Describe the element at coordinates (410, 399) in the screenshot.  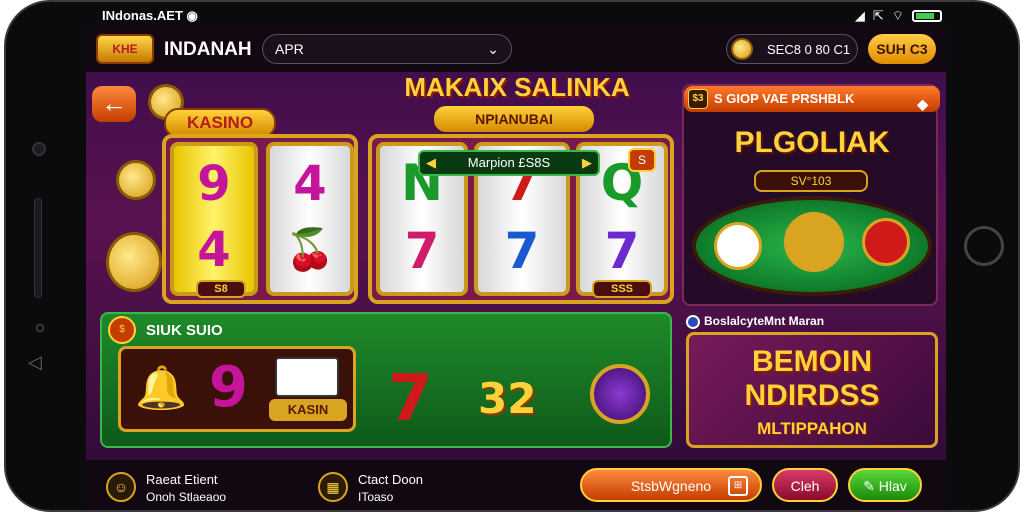
I see `seven-symbol: 7` at that location.